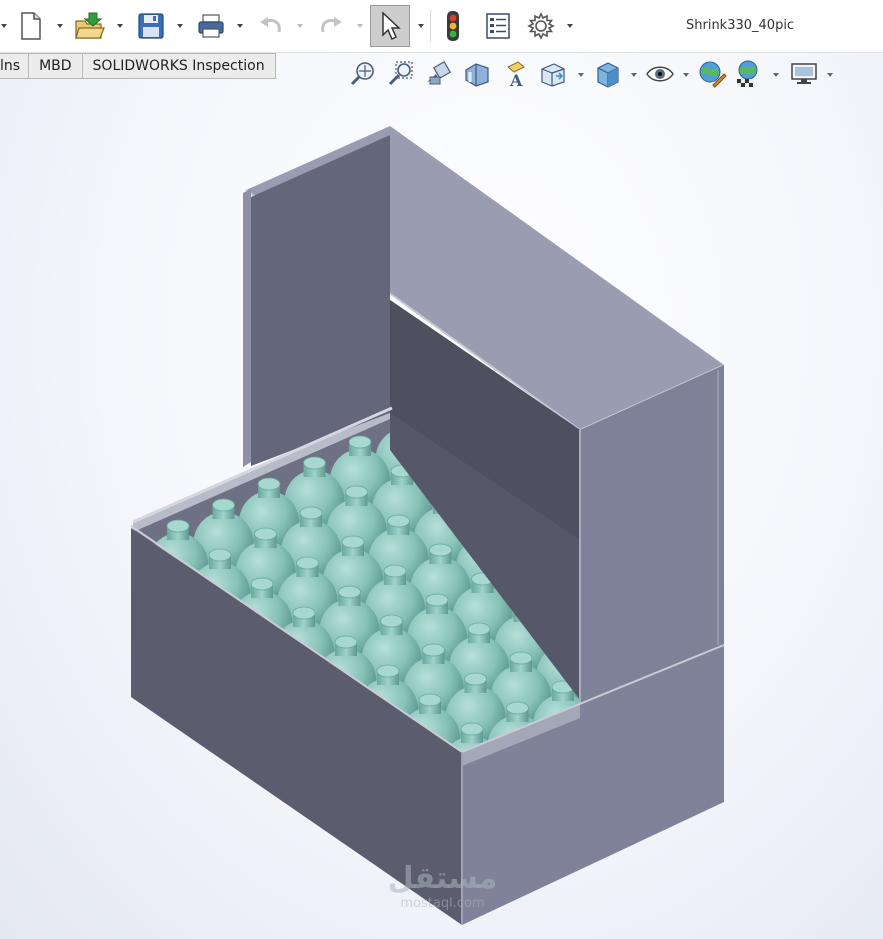 This screenshot has width=883, height=939. Describe the element at coordinates (830, 75) in the screenshot. I see `view-settings-chevron-icon` at that location.